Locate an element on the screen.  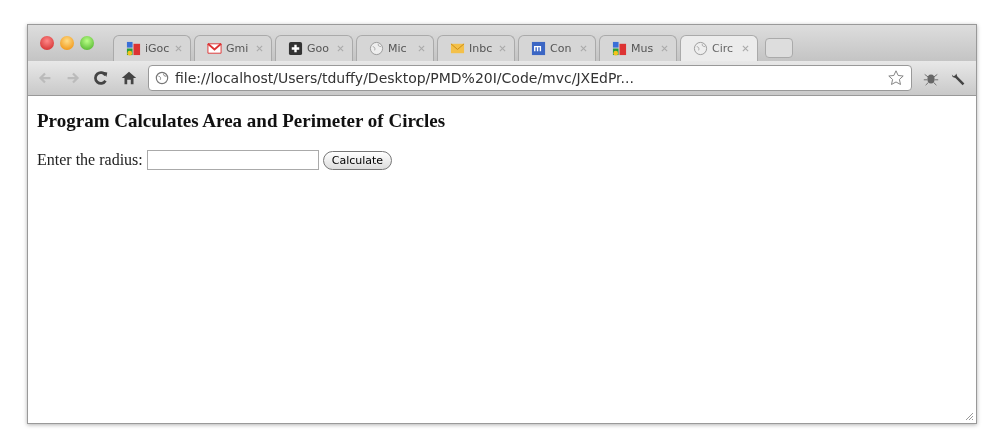
plus-icon is located at coordinates (295, 48).